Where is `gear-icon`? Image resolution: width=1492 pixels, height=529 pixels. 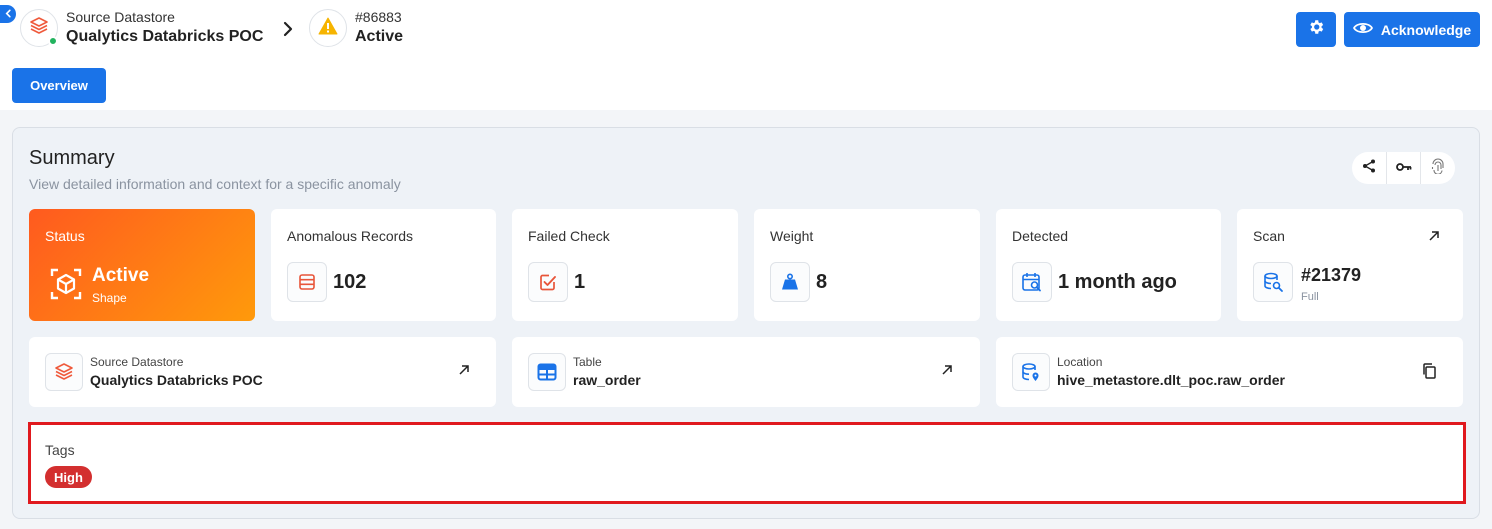
gear-icon is located at coordinates (1316, 29).